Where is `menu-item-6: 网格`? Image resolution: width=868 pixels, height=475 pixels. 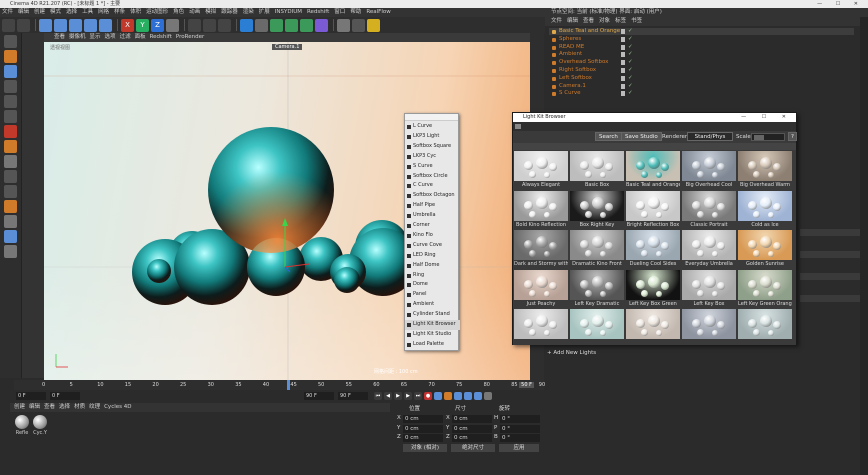
menu-item-6: 网格 is located at coordinates (103, 12).